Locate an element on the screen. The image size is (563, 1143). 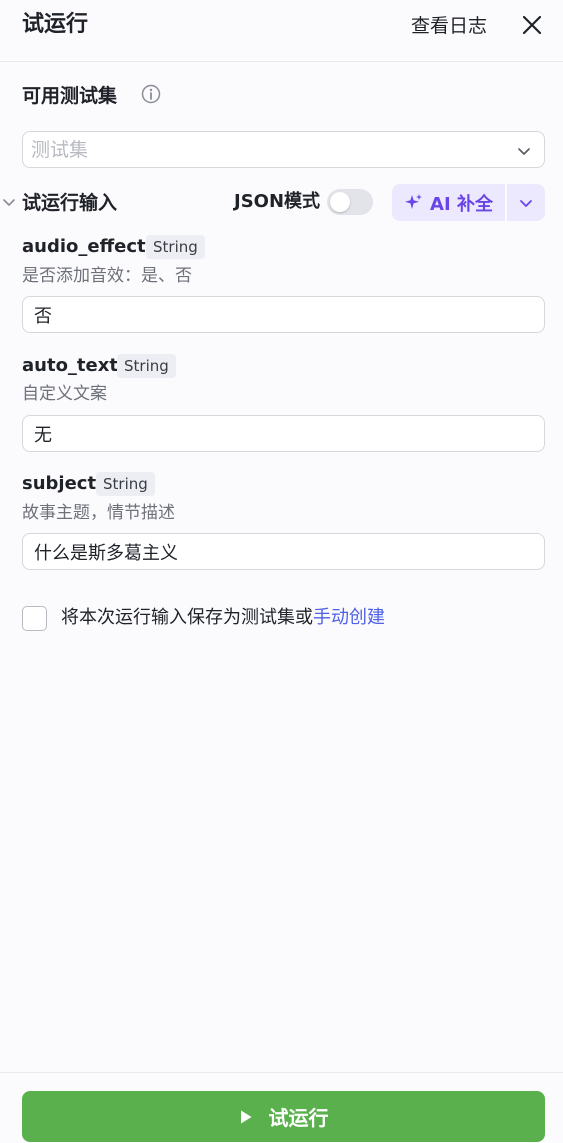
run-button: 试运行 is located at coordinates (283, 1116).